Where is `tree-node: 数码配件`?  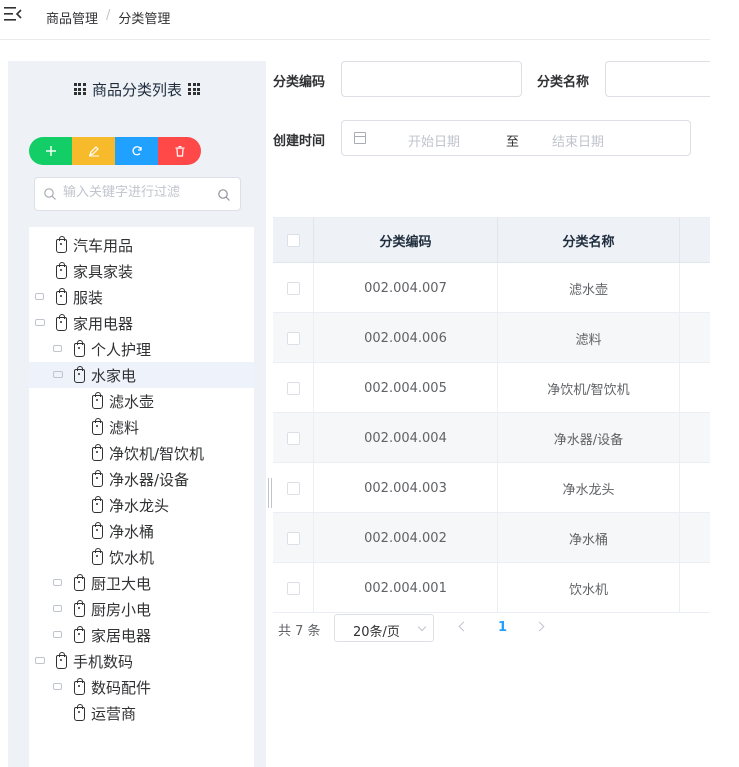 tree-node: 数码配件 is located at coordinates (141, 687).